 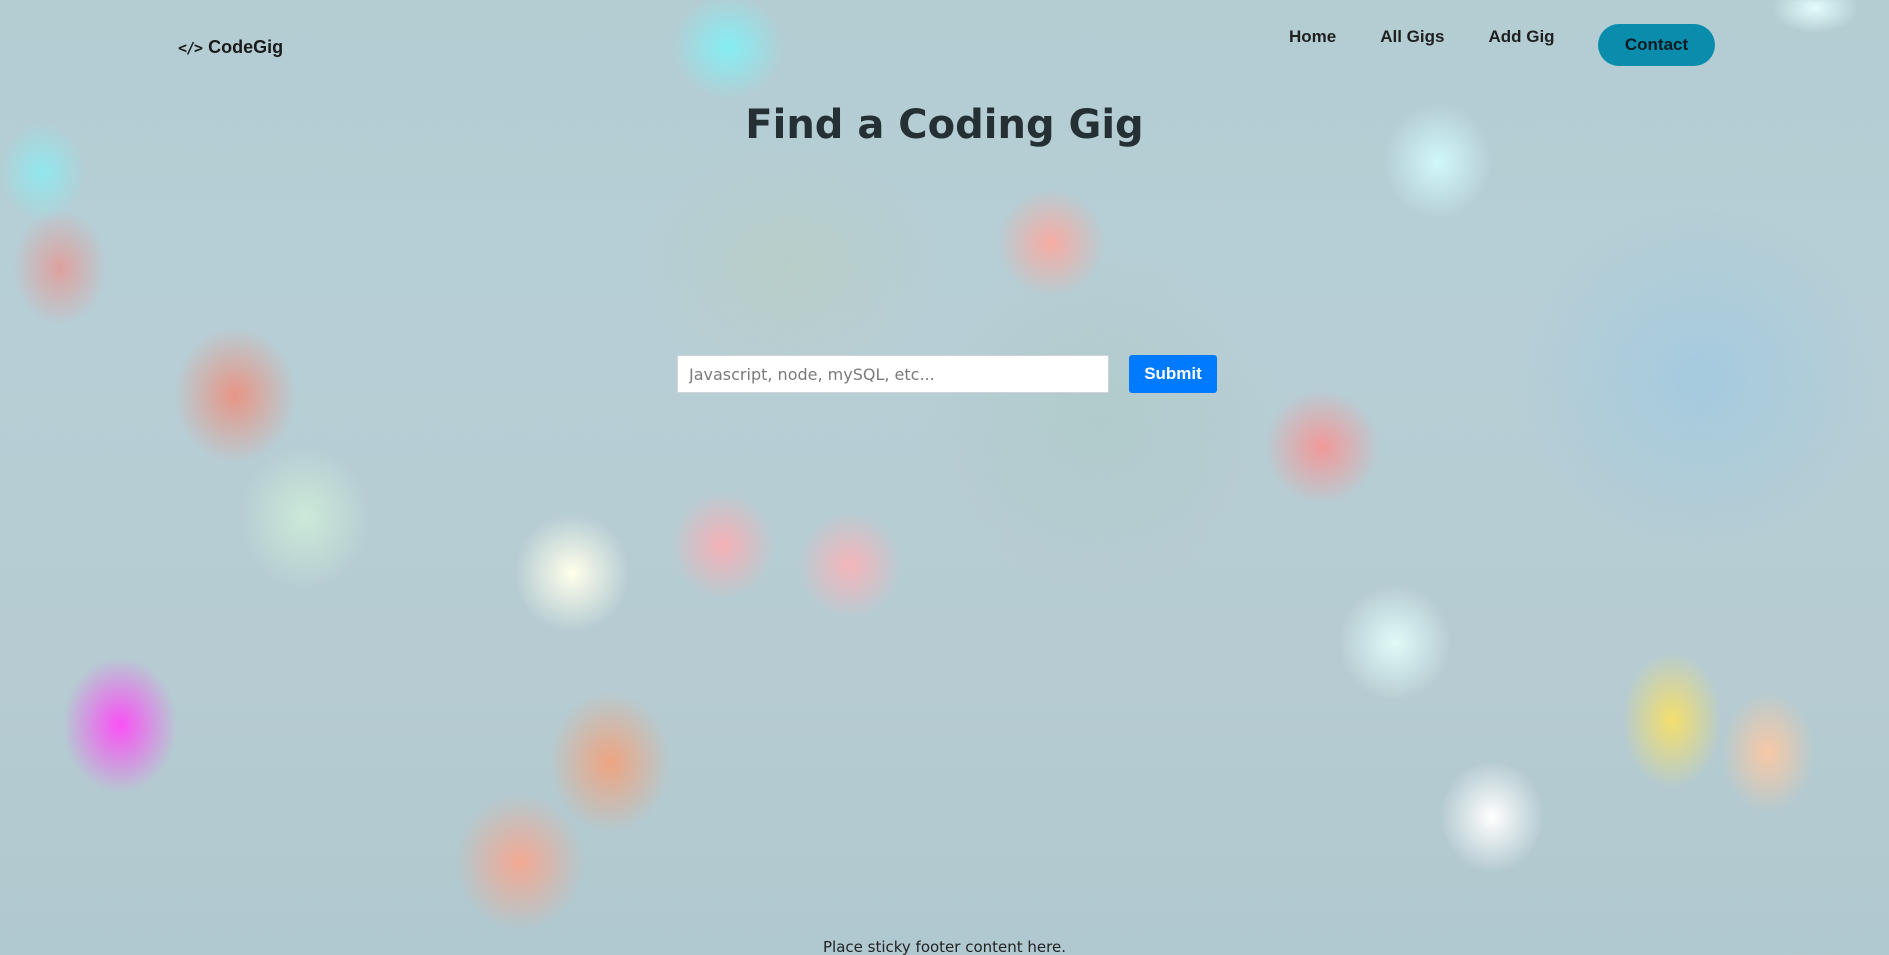 What do you see at coordinates (1412, 37) in the screenshot?
I see `nav-link-all-gigs: All Gigs` at bounding box center [1412, 37].